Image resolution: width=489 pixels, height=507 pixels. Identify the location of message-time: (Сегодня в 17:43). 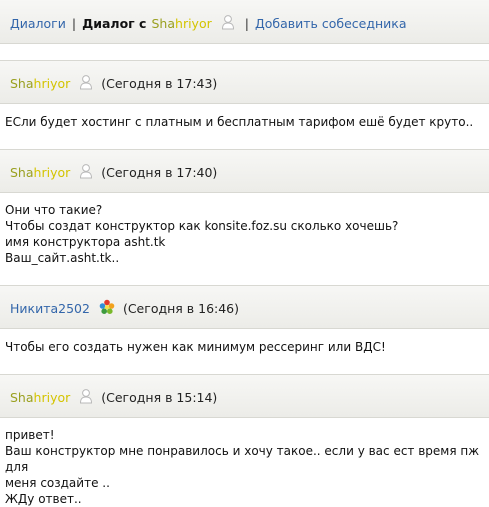
(159, 83).